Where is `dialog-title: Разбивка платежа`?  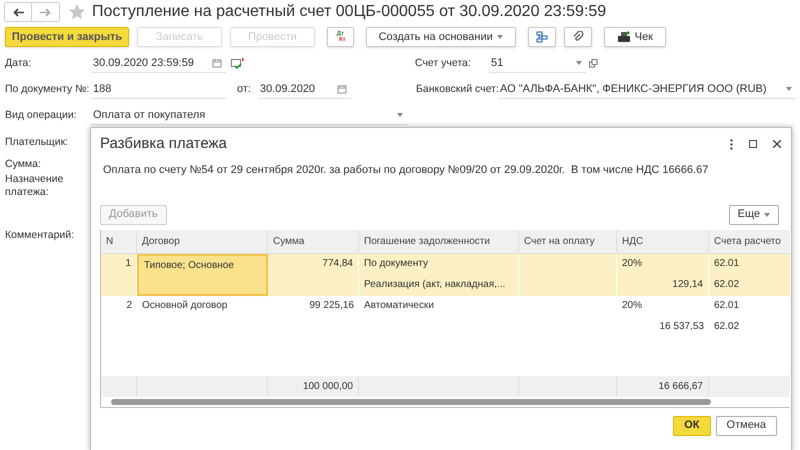 dialog-title: Разбивка платежа is located at coordinates (163, 144).